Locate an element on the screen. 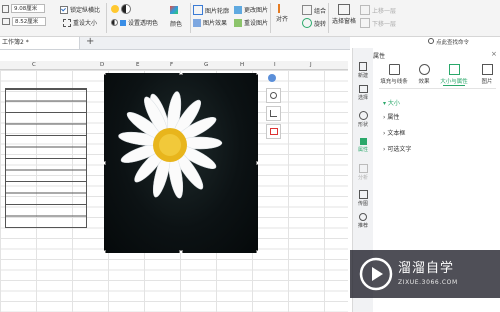 The image size is (500, 312). color-button is located at coordinates (174, 10).